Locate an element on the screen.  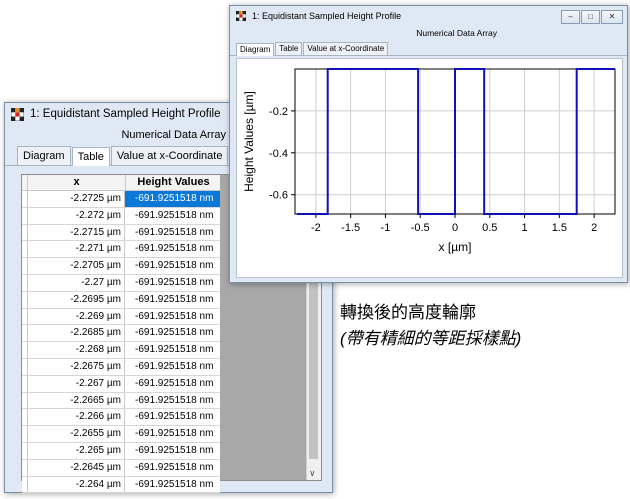
table-row: -2.271 µm -691.9251518 nm is located at coordinates (121, 250).